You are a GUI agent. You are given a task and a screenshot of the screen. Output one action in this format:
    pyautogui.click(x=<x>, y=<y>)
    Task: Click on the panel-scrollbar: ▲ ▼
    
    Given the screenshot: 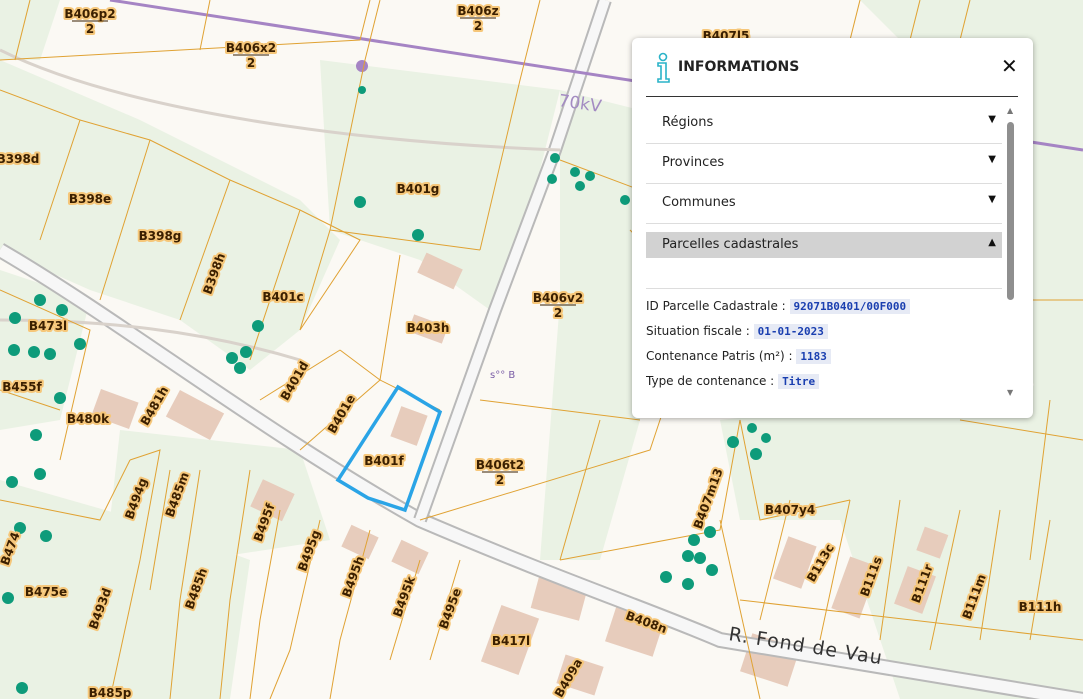 What is the action you would take?
    pyautogui.click(x=1011, y=254)
    